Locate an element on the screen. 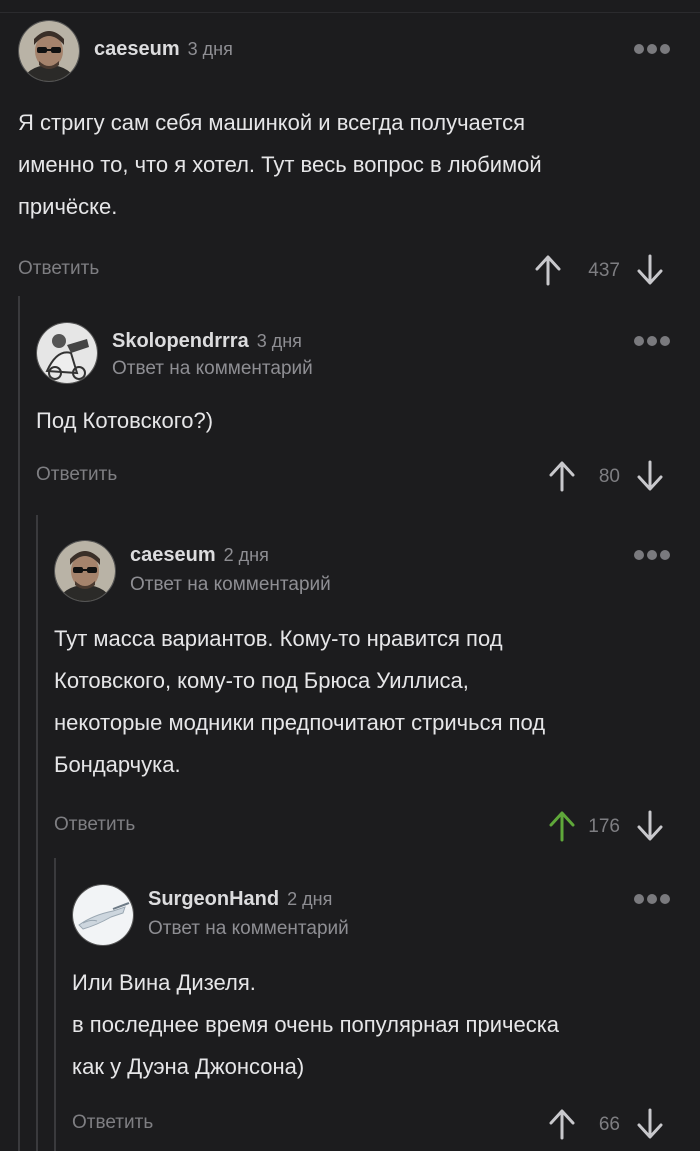 This screenshot has width=700, height=1151. comment-actions: Ответить 437 is located at coordinates (359, 270).